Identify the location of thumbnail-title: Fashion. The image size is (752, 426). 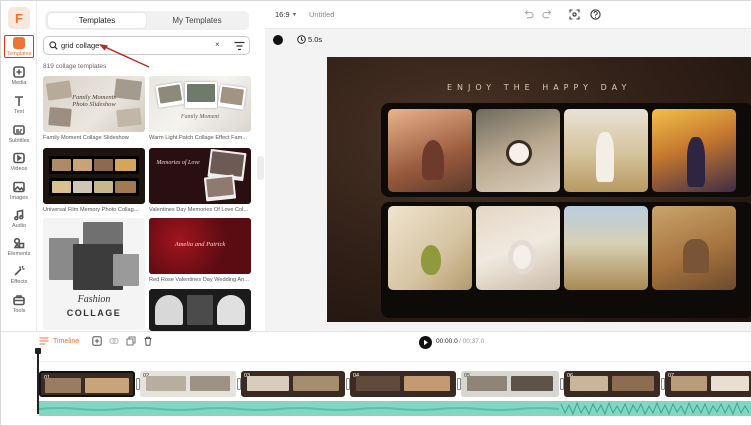
(94, 299).